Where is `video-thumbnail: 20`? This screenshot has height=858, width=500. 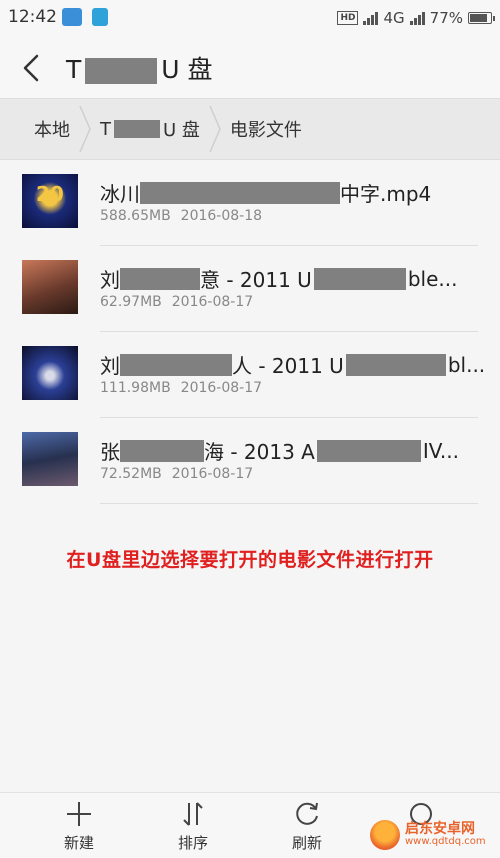 video-thumbnail: 20 is located at coordinates (50, 201).